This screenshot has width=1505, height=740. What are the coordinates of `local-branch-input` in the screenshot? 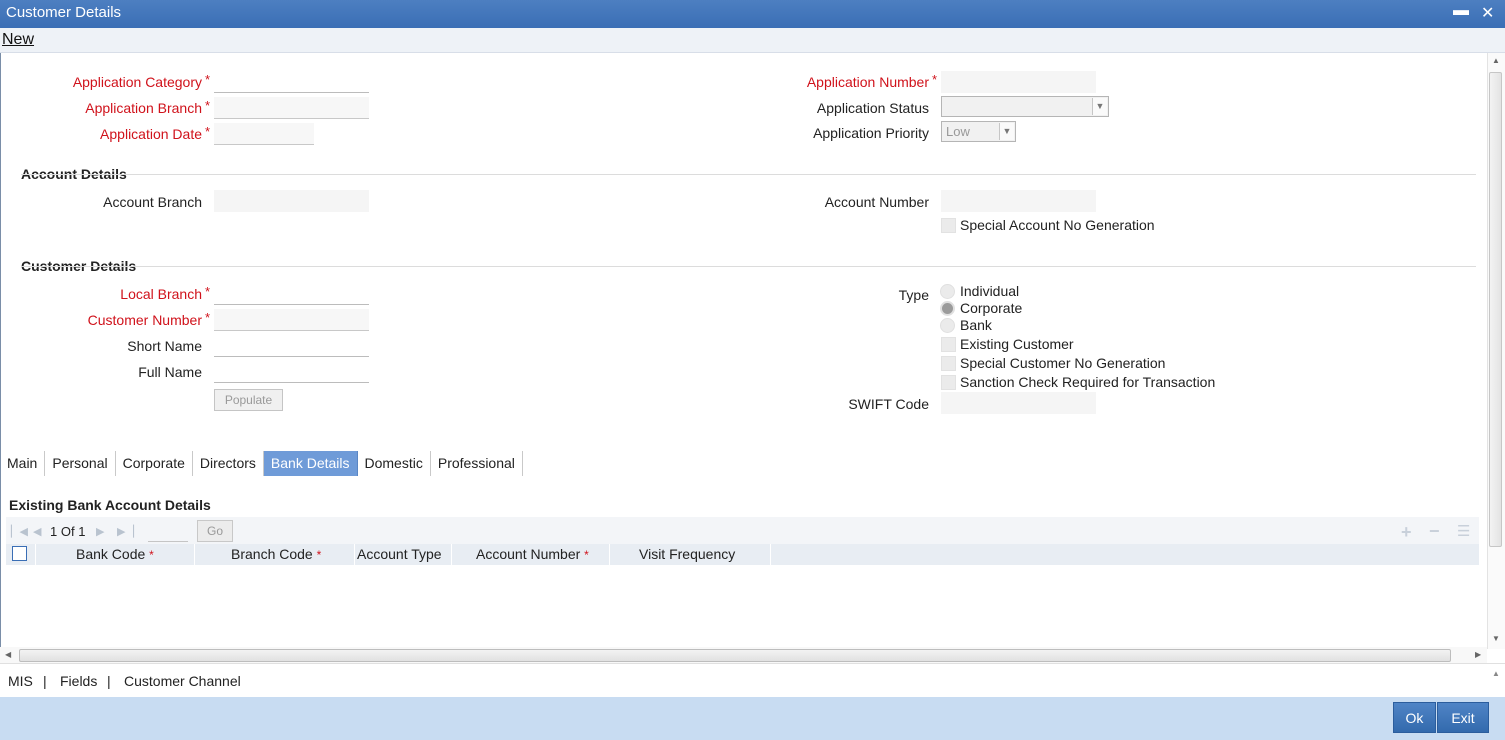 It's located at (291, 294).